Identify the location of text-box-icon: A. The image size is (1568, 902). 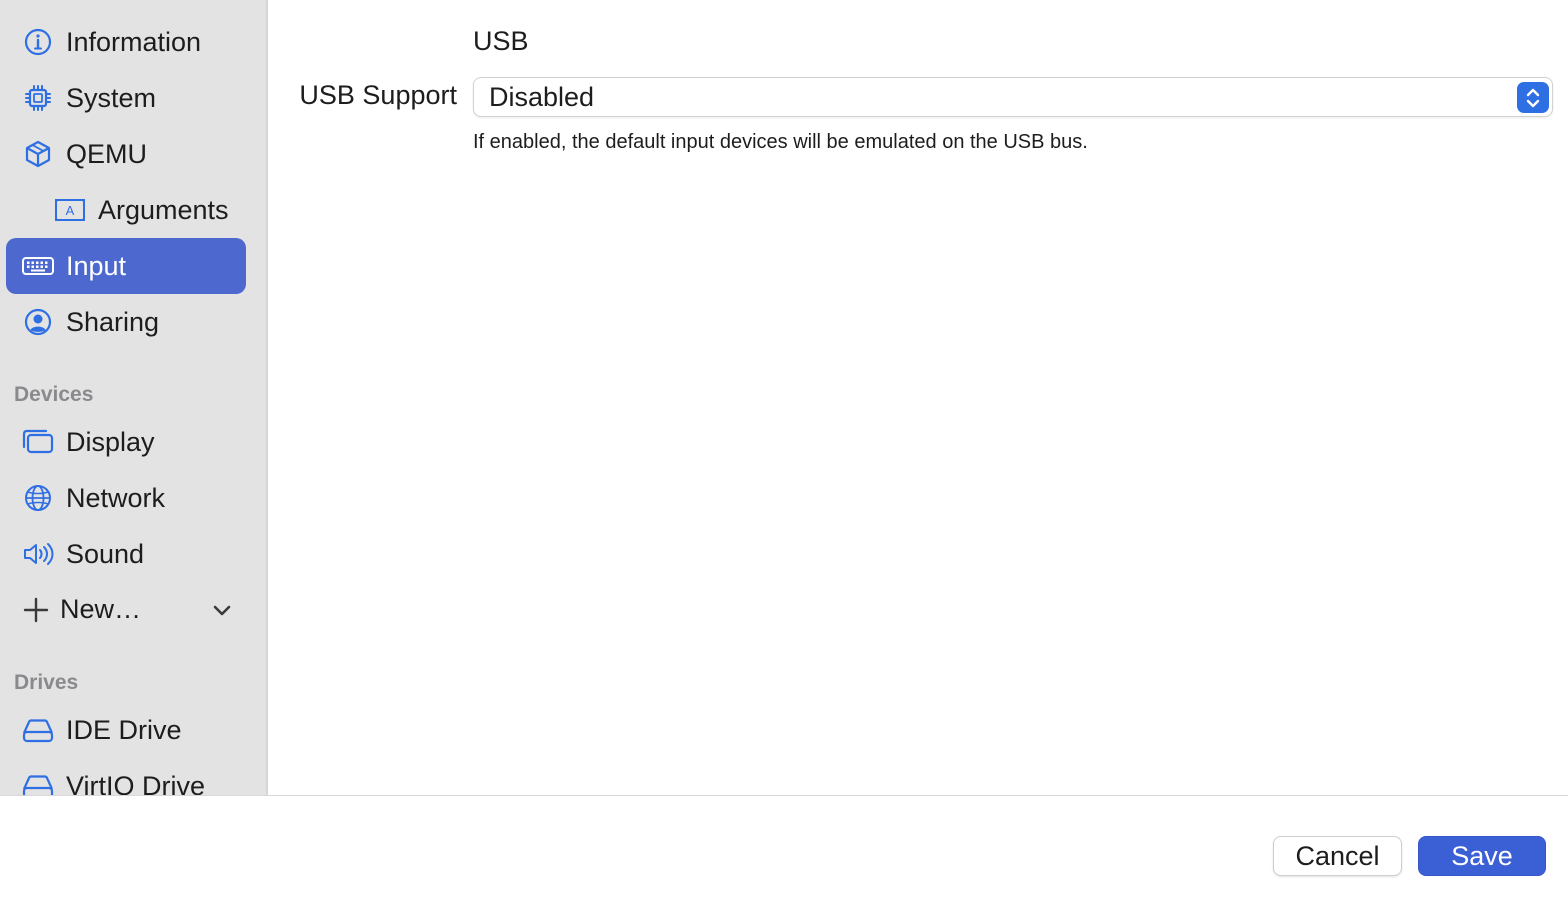
(70, 210).